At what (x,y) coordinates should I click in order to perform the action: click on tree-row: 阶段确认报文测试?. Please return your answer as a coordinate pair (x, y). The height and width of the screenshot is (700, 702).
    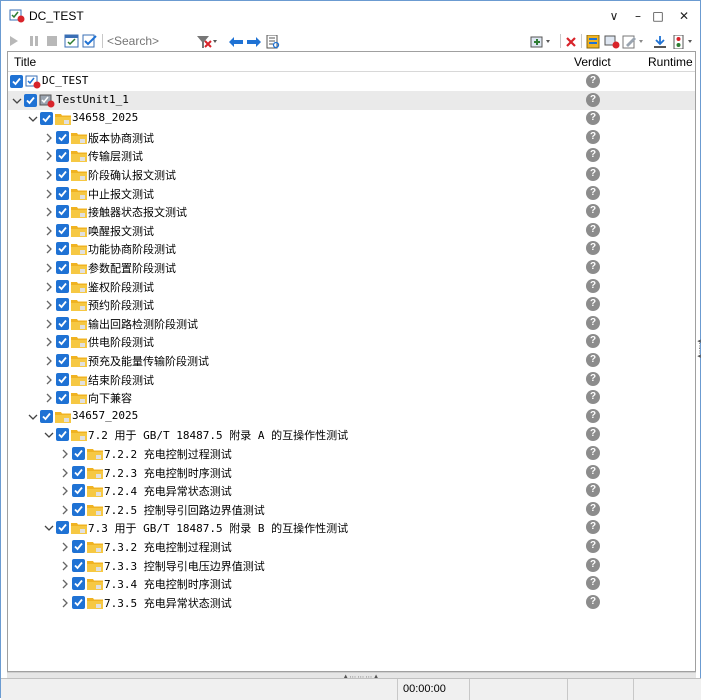
    Looking at the image, I should click on (351, 174).